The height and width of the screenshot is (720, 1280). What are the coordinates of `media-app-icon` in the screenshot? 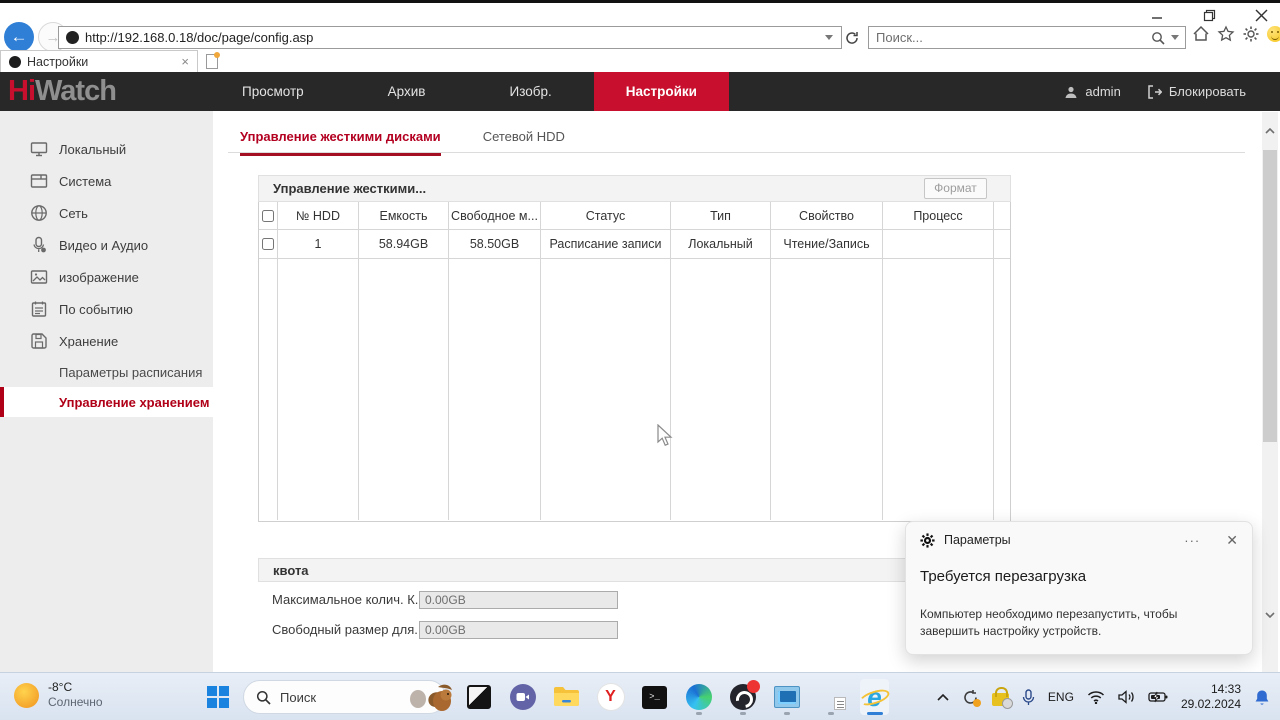 It's located at (786, 697).